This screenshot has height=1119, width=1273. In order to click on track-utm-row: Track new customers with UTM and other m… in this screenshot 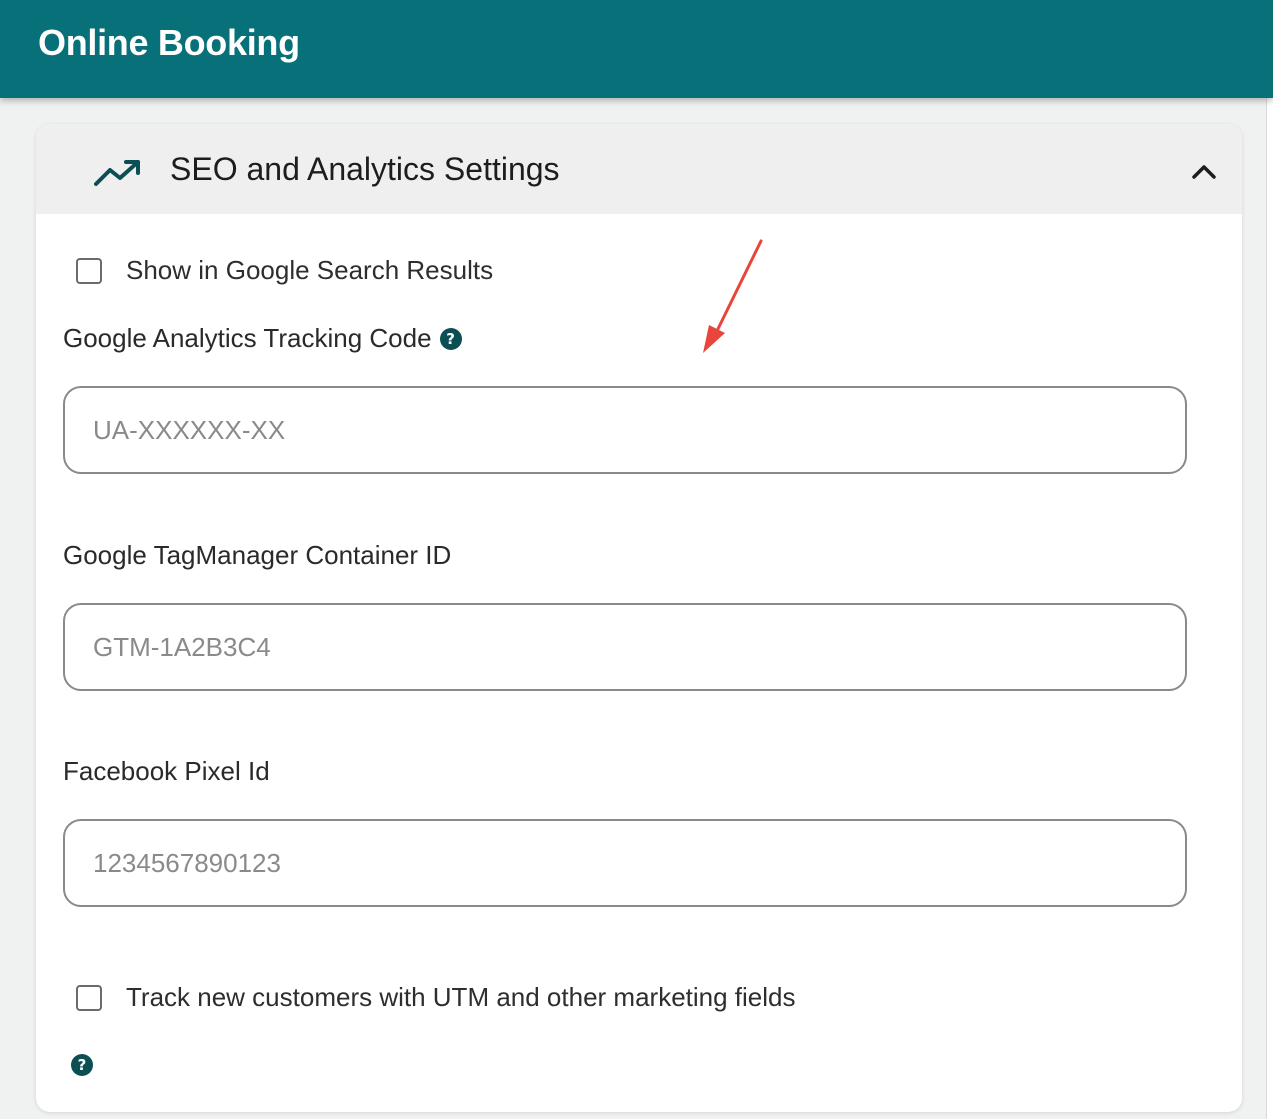, I will do `click(436, 997)`.